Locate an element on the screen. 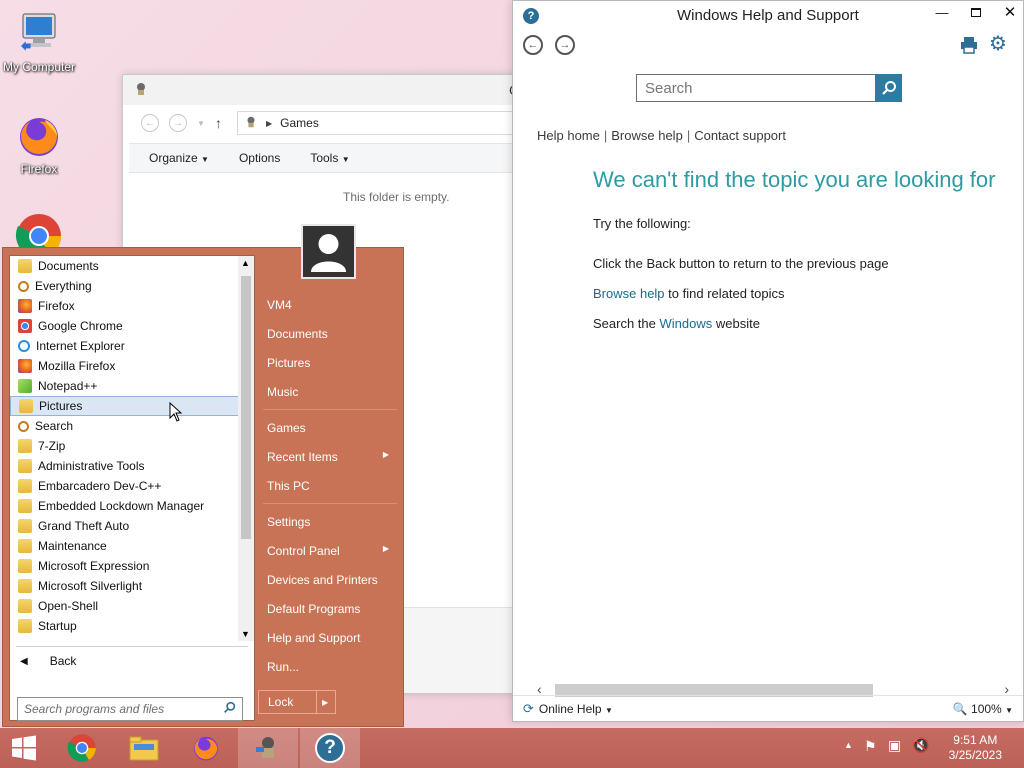  program-item: Internet Explorer is located at coordinates (125, 346).